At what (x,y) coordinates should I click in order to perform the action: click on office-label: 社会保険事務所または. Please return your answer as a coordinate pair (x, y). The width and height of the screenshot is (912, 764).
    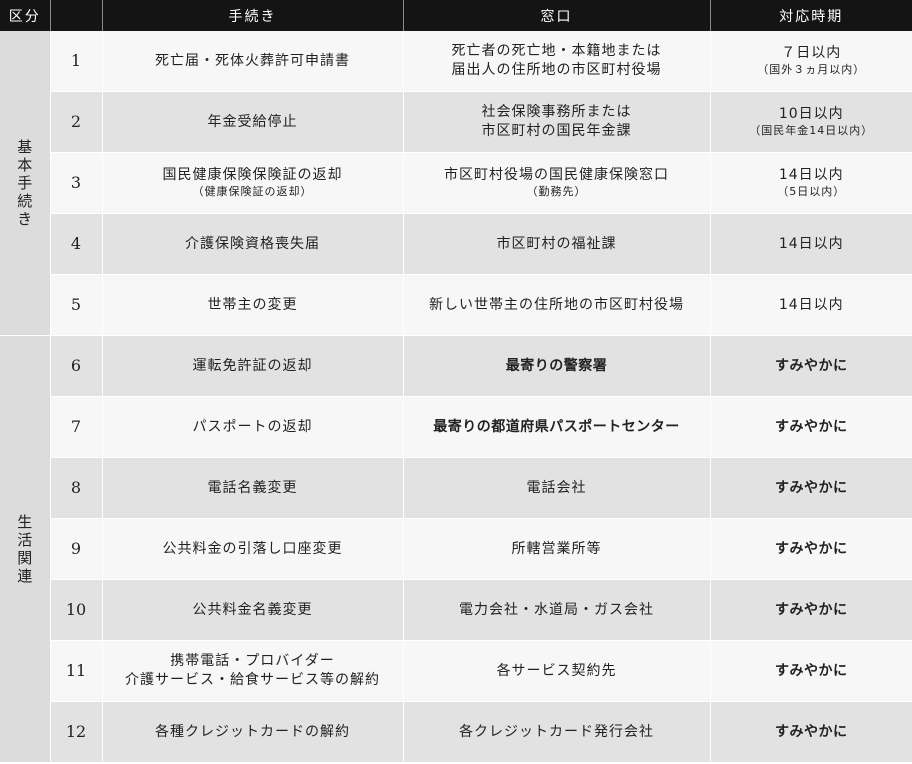
    Looking at the image, I should click on (556, 112).